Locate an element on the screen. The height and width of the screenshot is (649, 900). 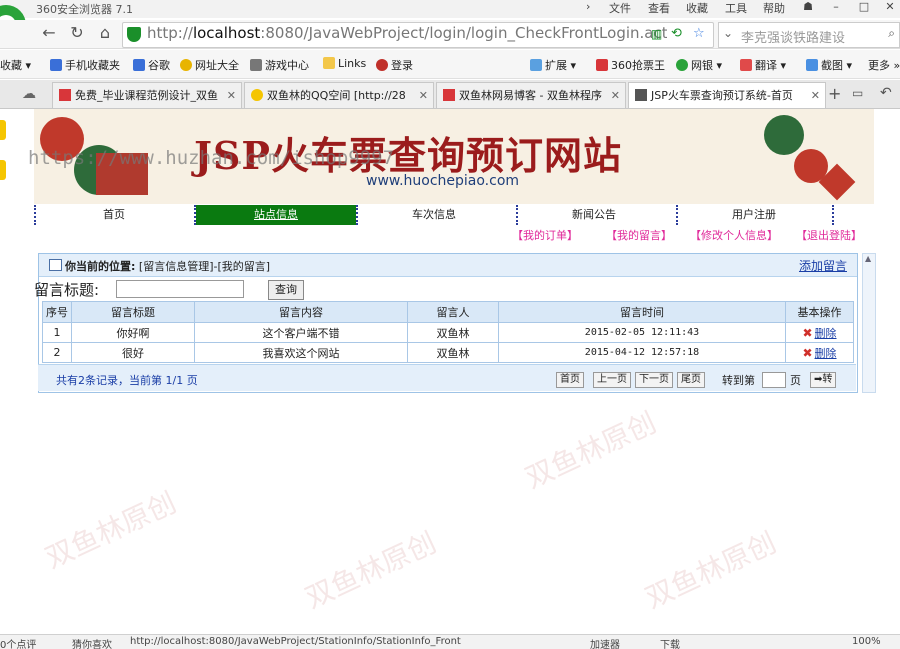
cell-time: 2015-02-05 12:11:43 is located at coordinates (642, 332).